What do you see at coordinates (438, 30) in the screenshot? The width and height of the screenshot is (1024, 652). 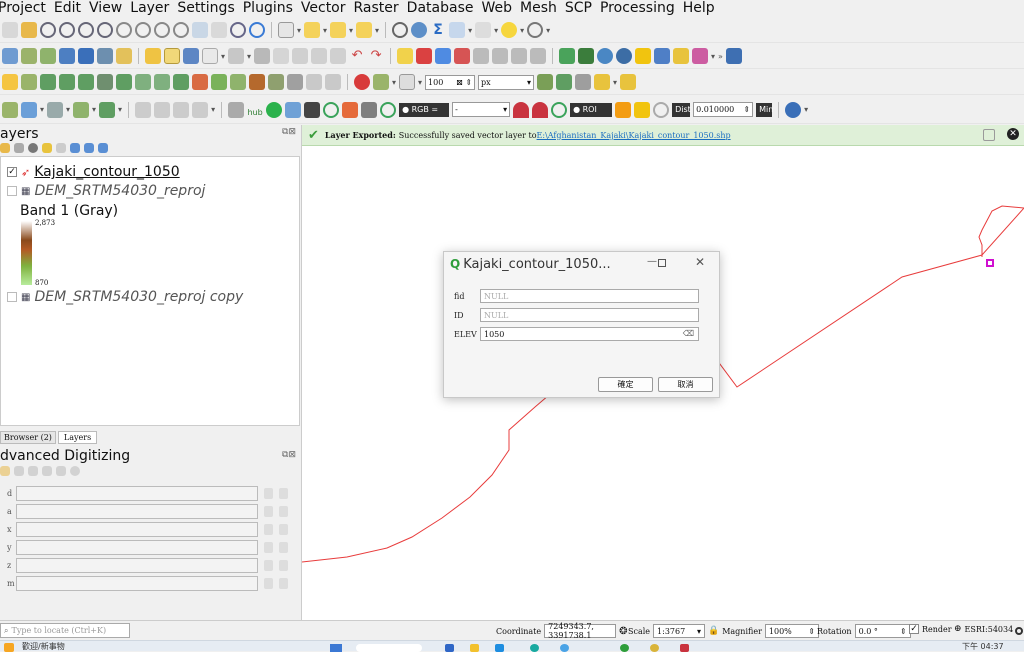 I see `statistics-sigma-icon: Σ` at bounding box center [438, 30].